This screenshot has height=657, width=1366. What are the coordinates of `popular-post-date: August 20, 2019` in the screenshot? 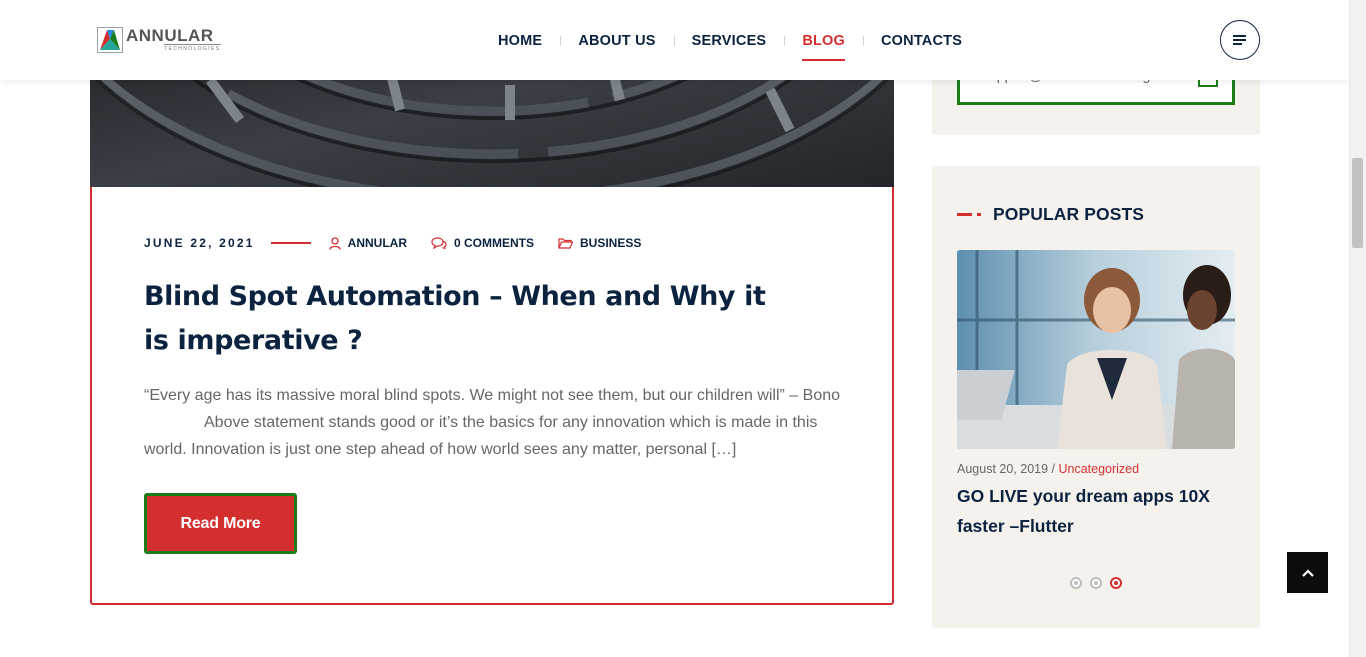 It's located at (1003, 469).